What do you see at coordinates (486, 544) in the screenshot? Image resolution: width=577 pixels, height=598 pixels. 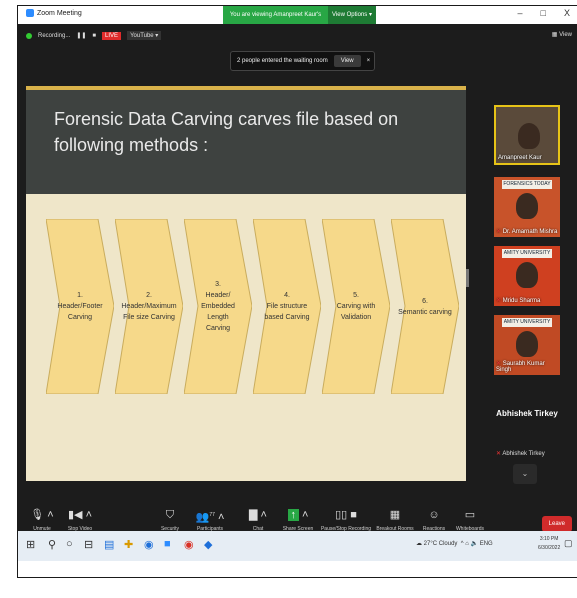 I see `language-indicator: ENG` at bounding box center [486, 544].